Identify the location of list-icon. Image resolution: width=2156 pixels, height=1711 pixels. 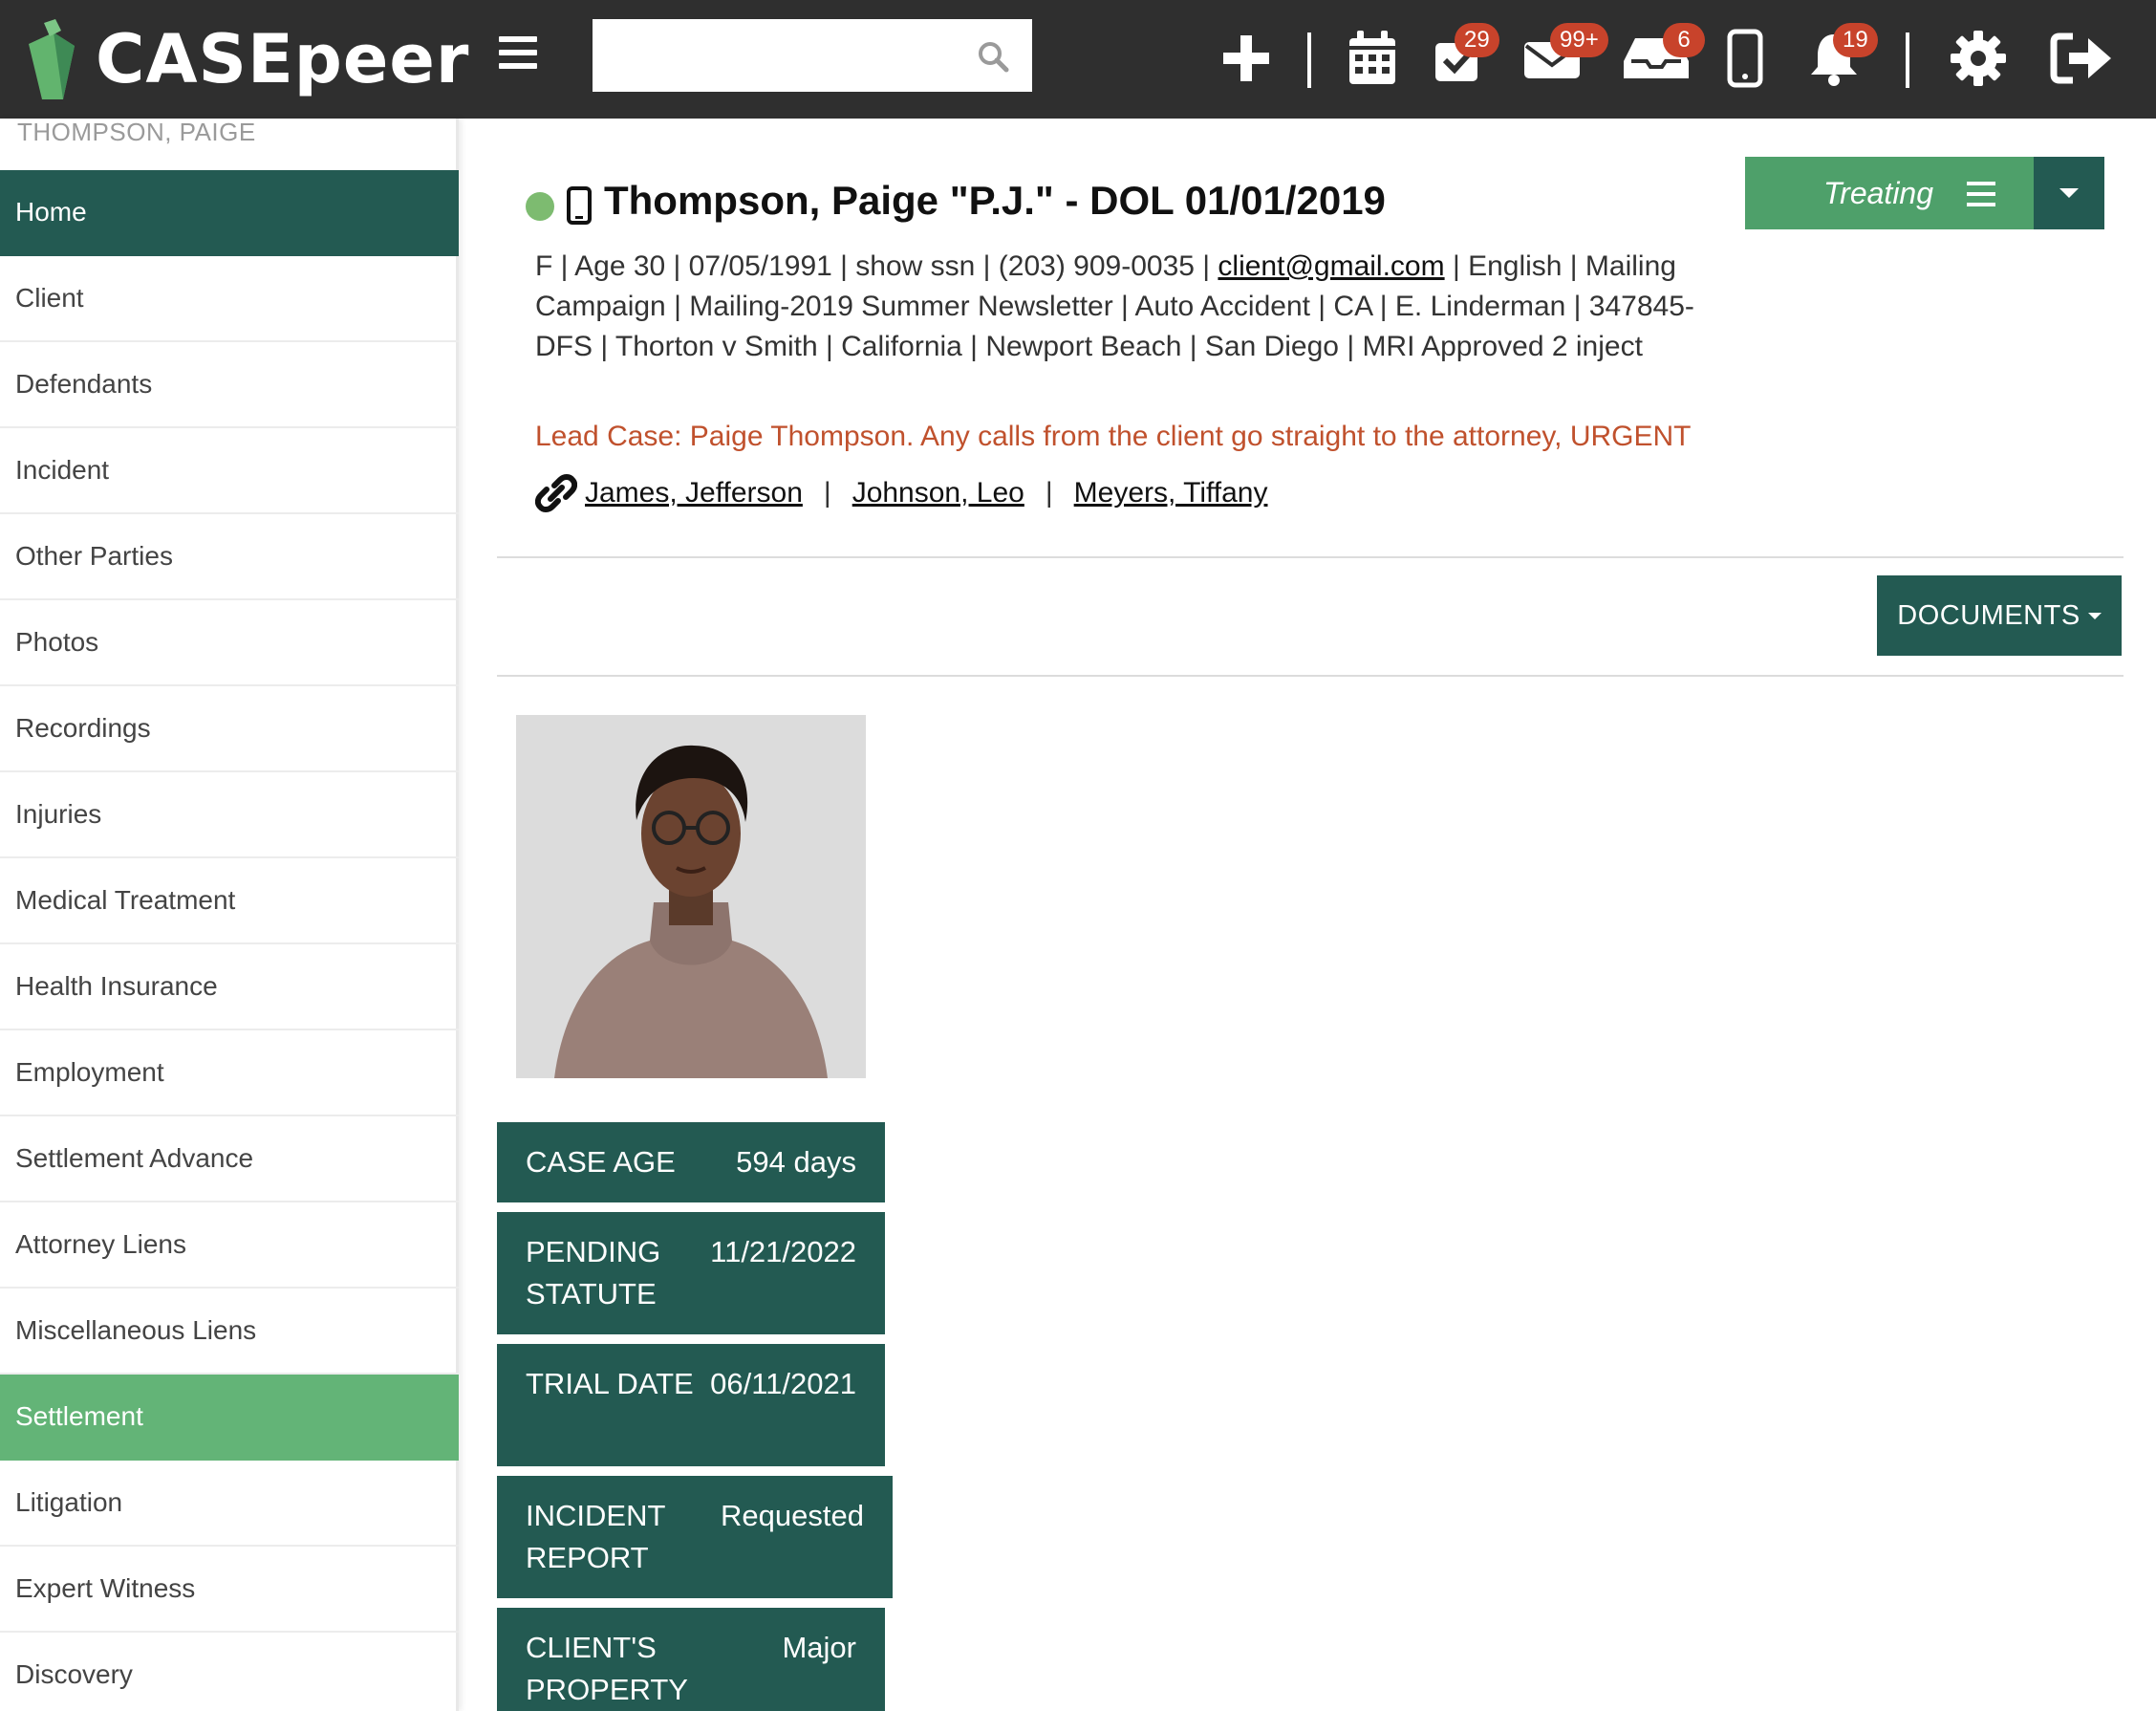
(1981, 197).